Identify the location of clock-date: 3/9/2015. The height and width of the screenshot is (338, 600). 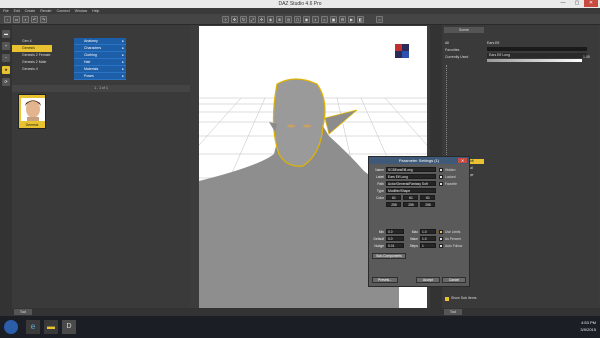
(588, 329).